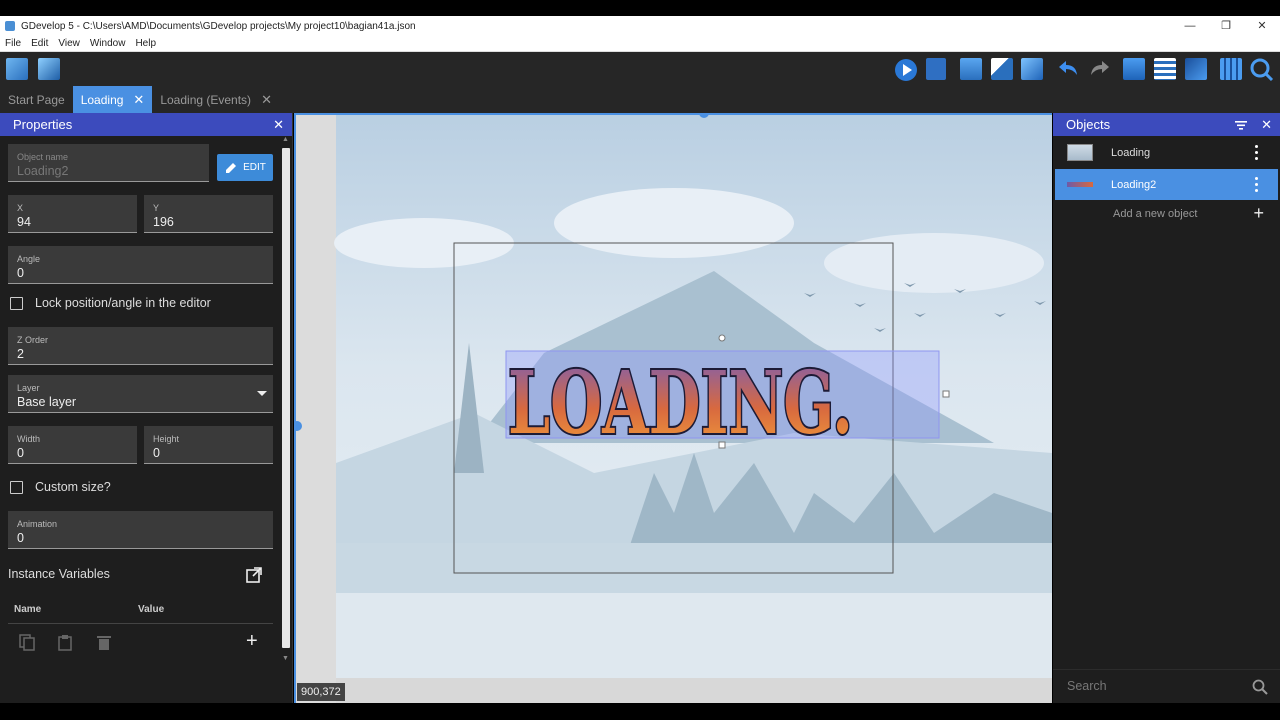  Describe the element at coordinates (72, 214) in the screenshot. I see `x-field: X 94` at that location.